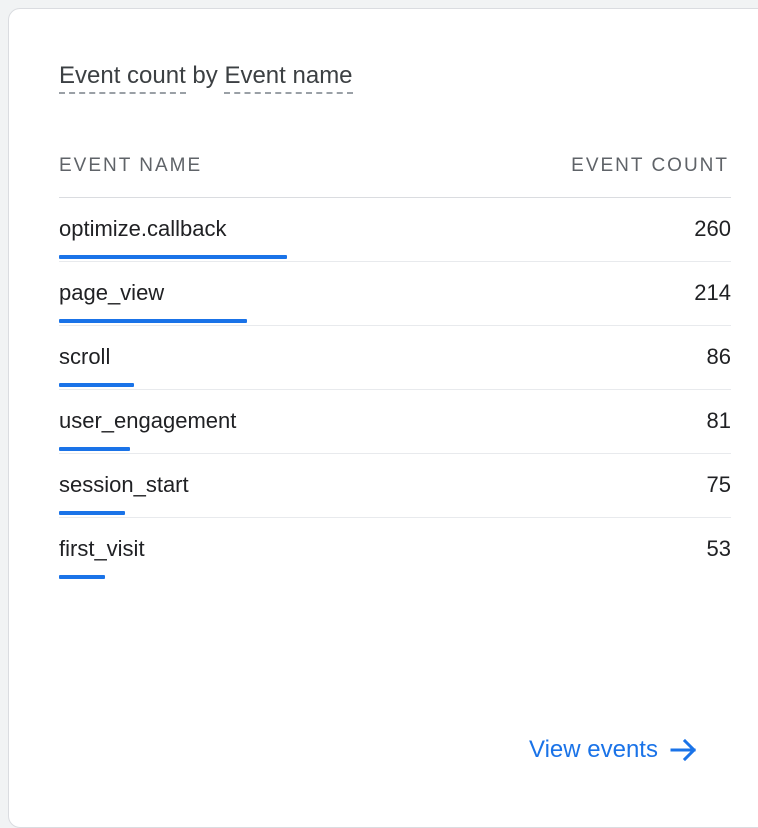 The image size is (758, 828). I want to click on view-events-link: View events, so click(613, 750).